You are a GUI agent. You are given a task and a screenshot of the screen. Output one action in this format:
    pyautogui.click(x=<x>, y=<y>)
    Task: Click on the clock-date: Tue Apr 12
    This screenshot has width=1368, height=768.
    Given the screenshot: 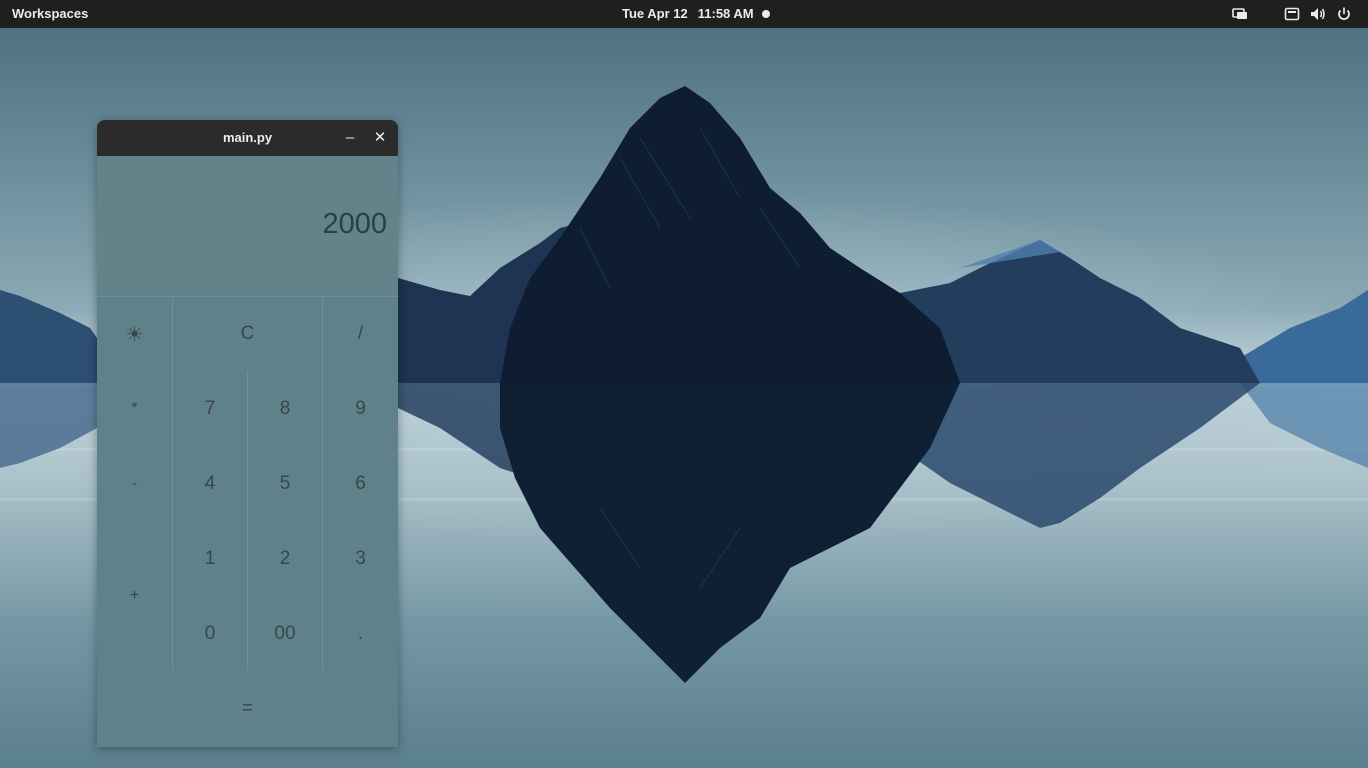 What is the action you would take?
    pyautogui.click(x=655, y=13)
    